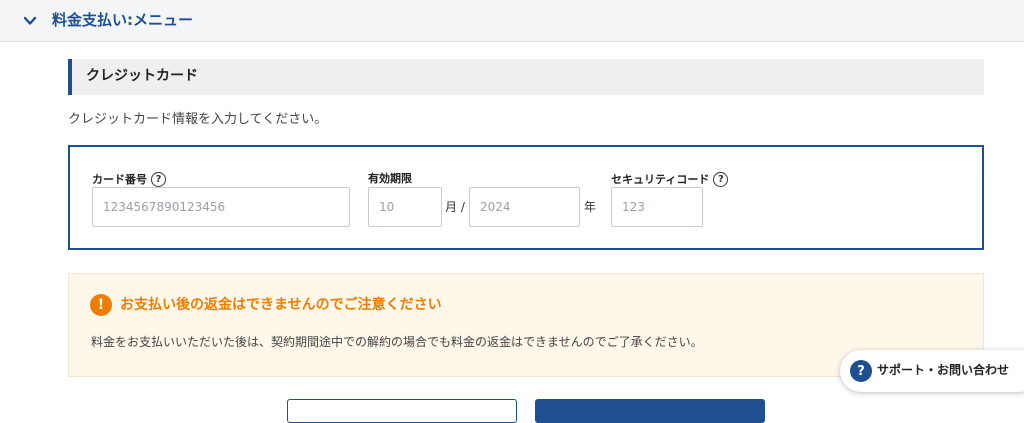 This screenshot has width=1024, height=423. What do you see at coordinates (402, 411) in the screenshot?
I see `back-button` at bounding box center [402, 411].